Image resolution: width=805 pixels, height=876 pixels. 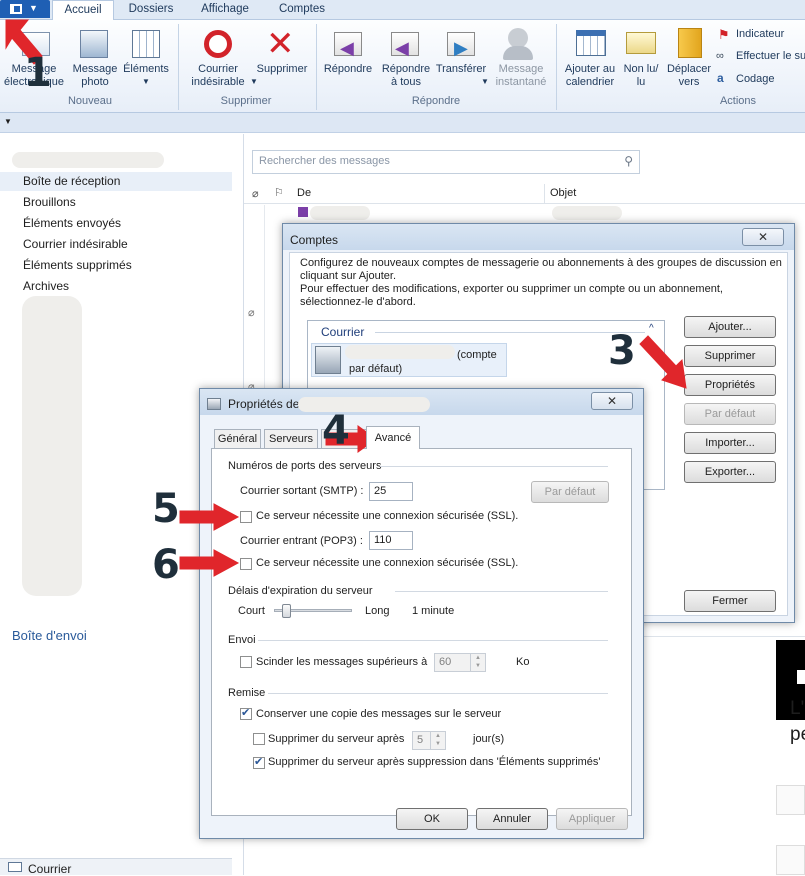 What do you see at coordinates (38, 73) in the screenshot?
I see `annotation-number-1: 1` at bounding box center [38, 73].